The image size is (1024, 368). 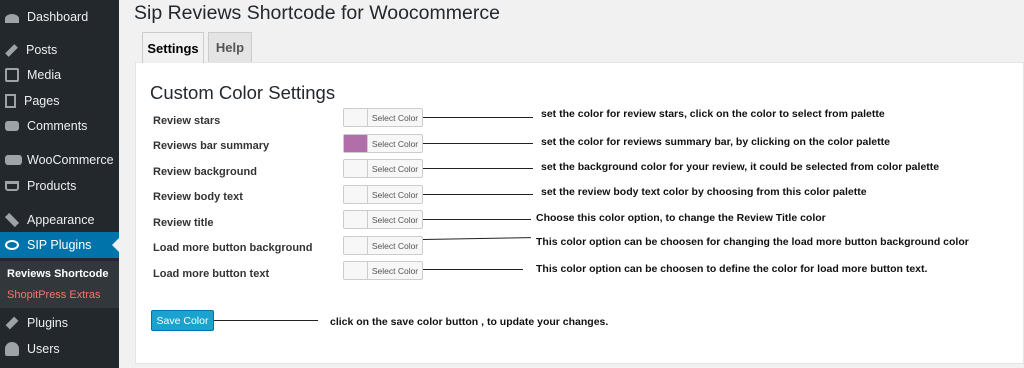 What do you see at coordinates (243, 92) in the screenshot?
I see `section-title: Custom Color Settings` at bounding box center [243, 92].